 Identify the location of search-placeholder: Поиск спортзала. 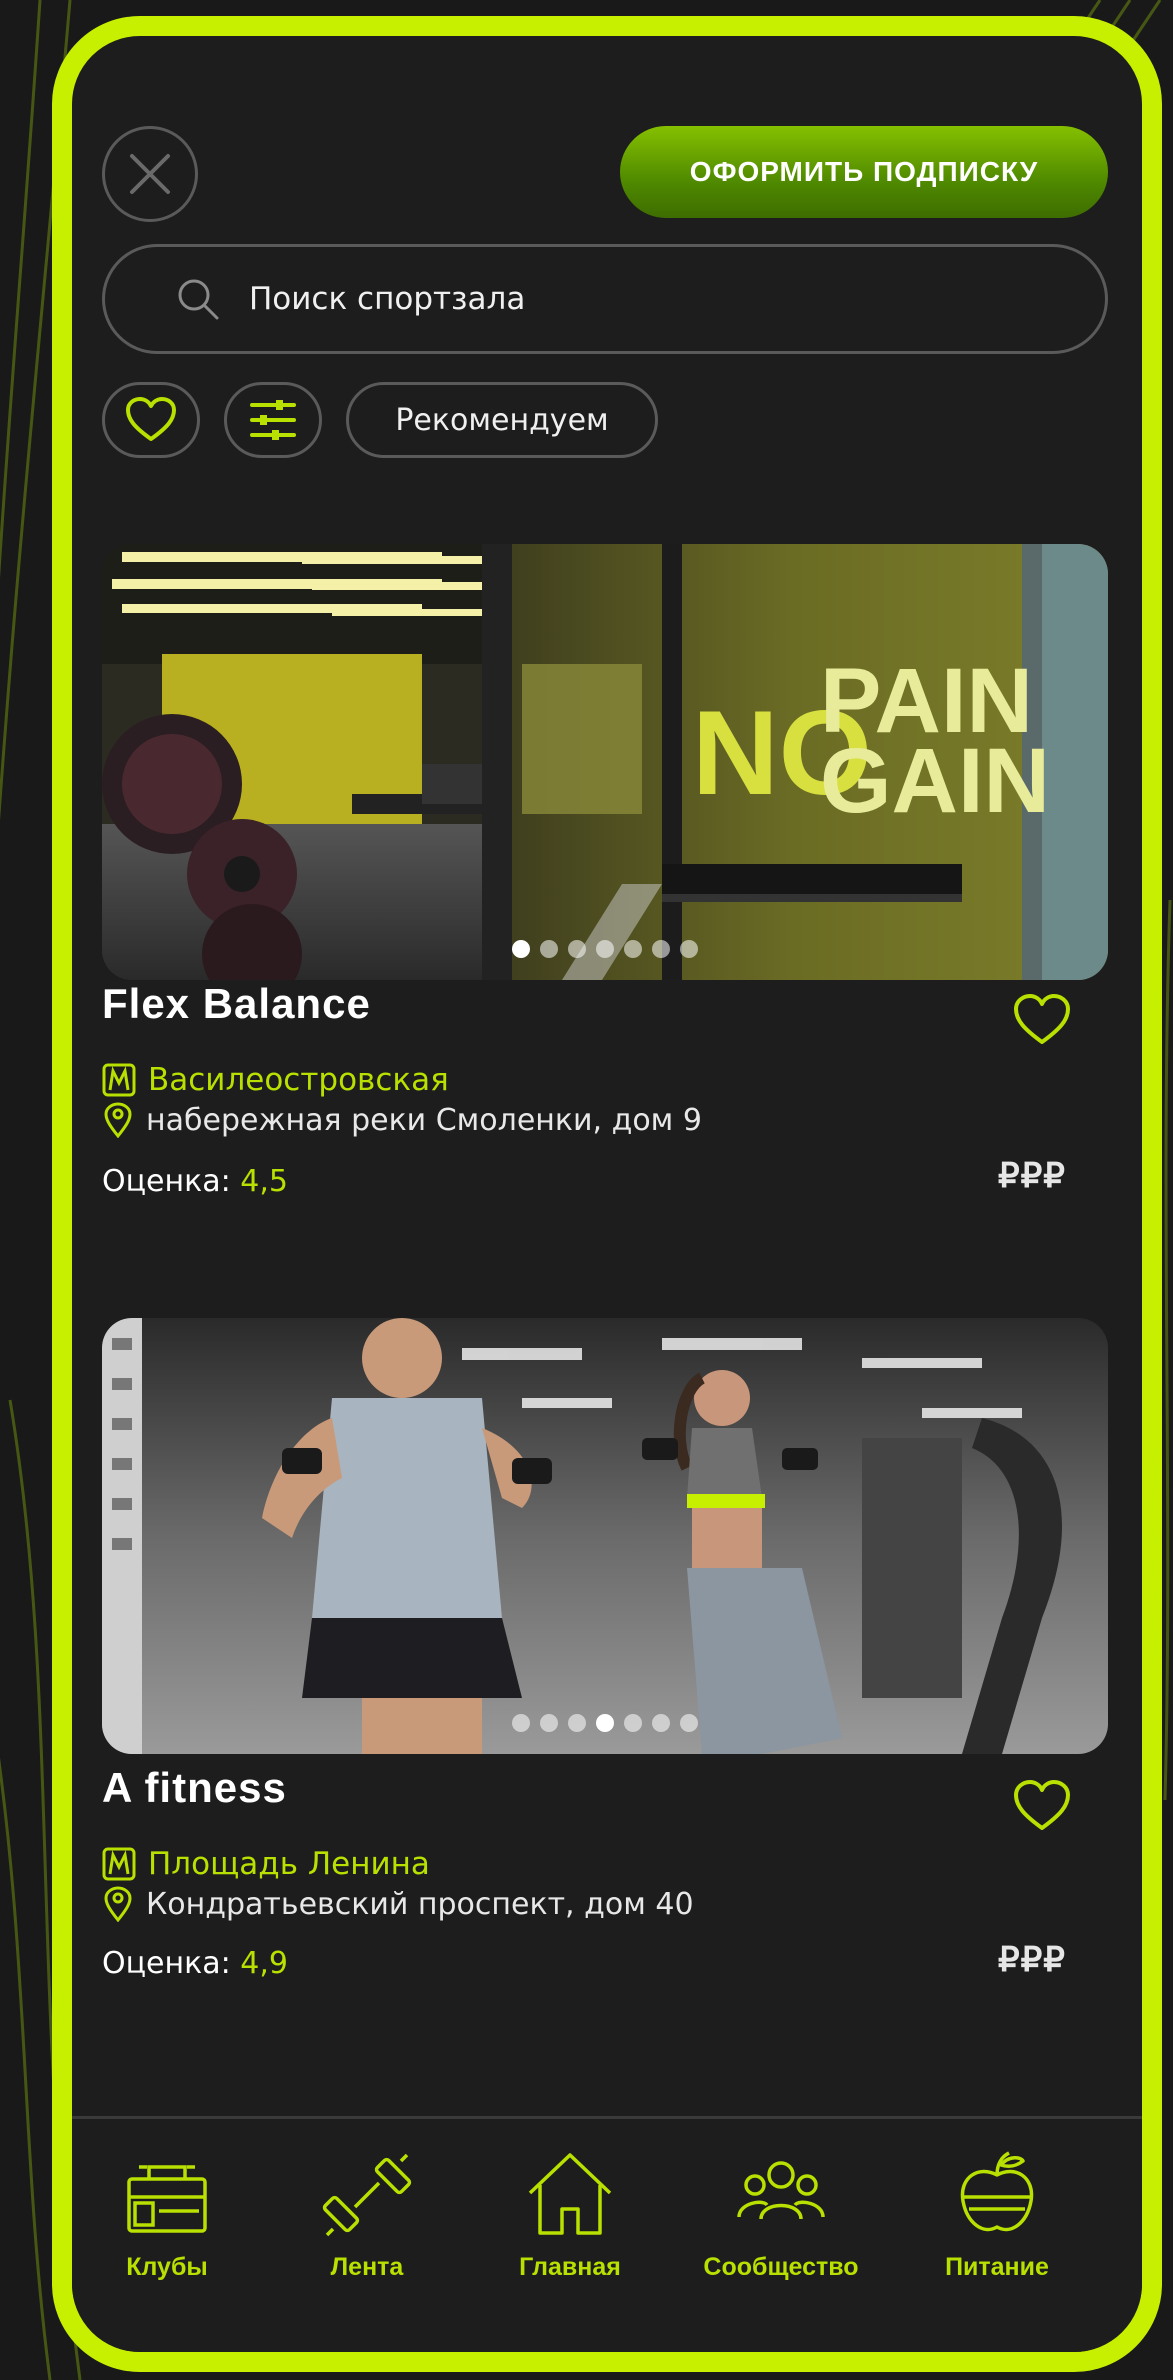
(387, 299).